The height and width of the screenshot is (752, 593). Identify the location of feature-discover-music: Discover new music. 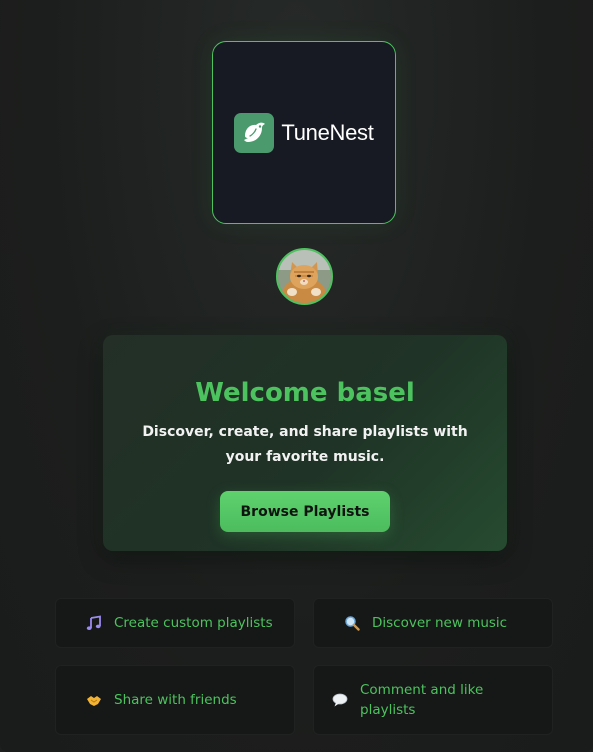
(433, 623).